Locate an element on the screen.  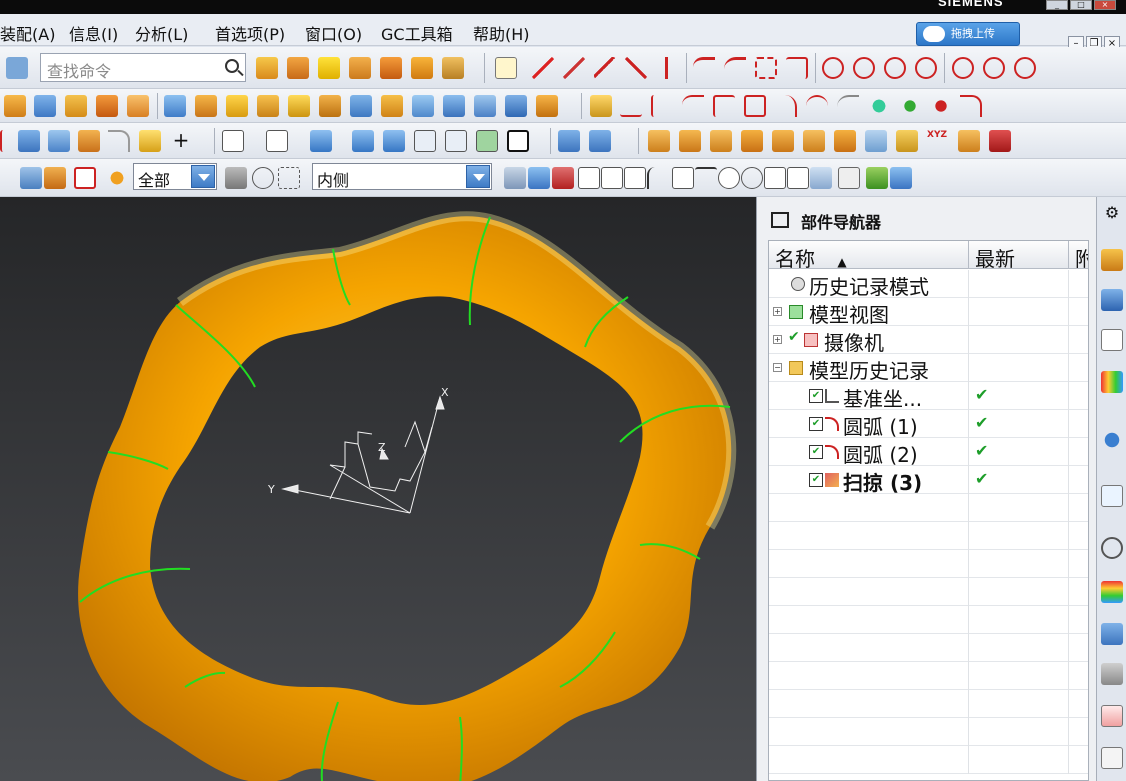
navigator-pin-icon is located at coordinates (780, 220).